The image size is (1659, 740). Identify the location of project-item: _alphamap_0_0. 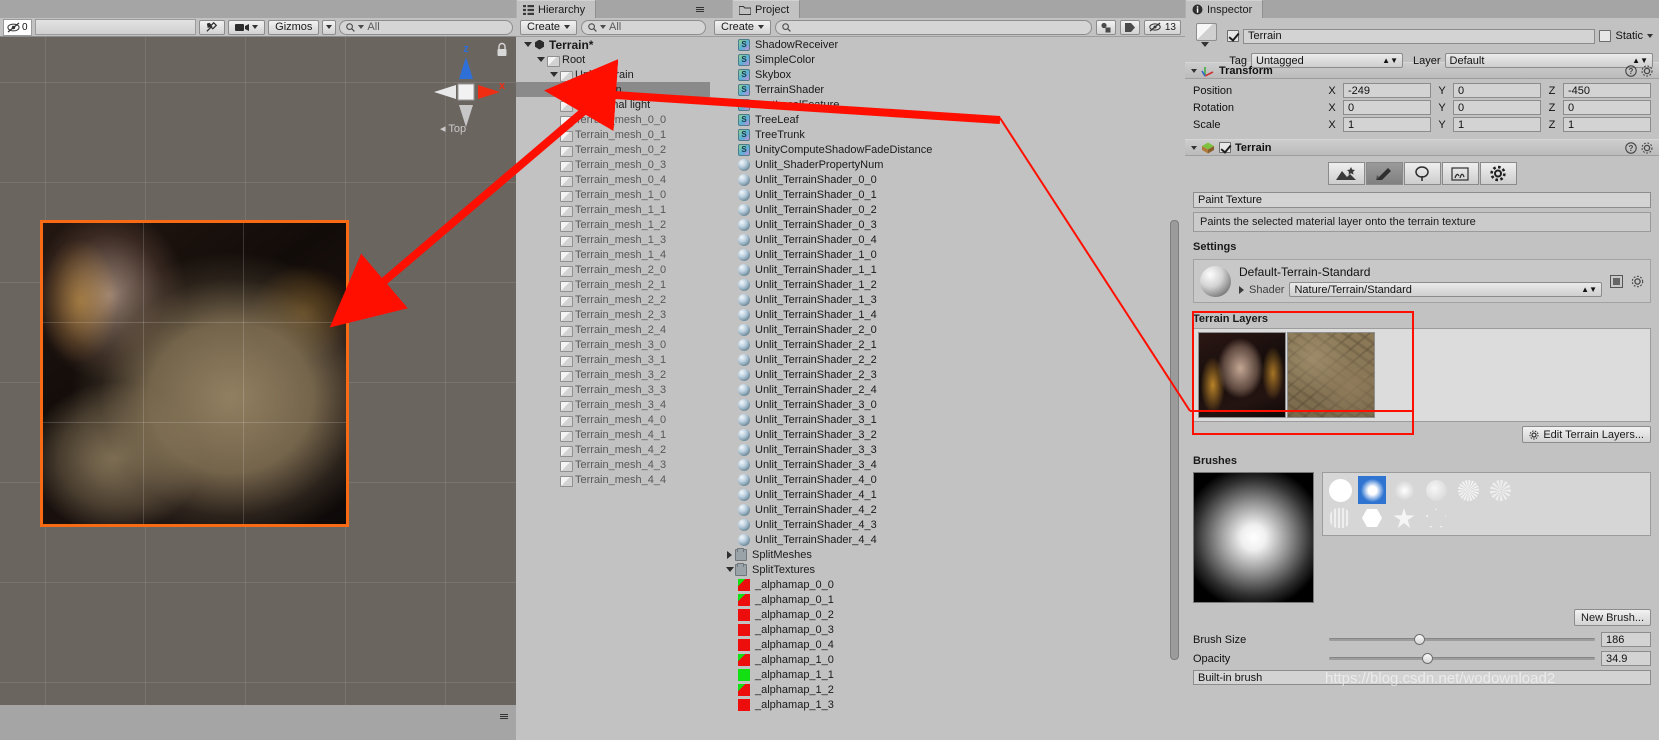
(940, 584).